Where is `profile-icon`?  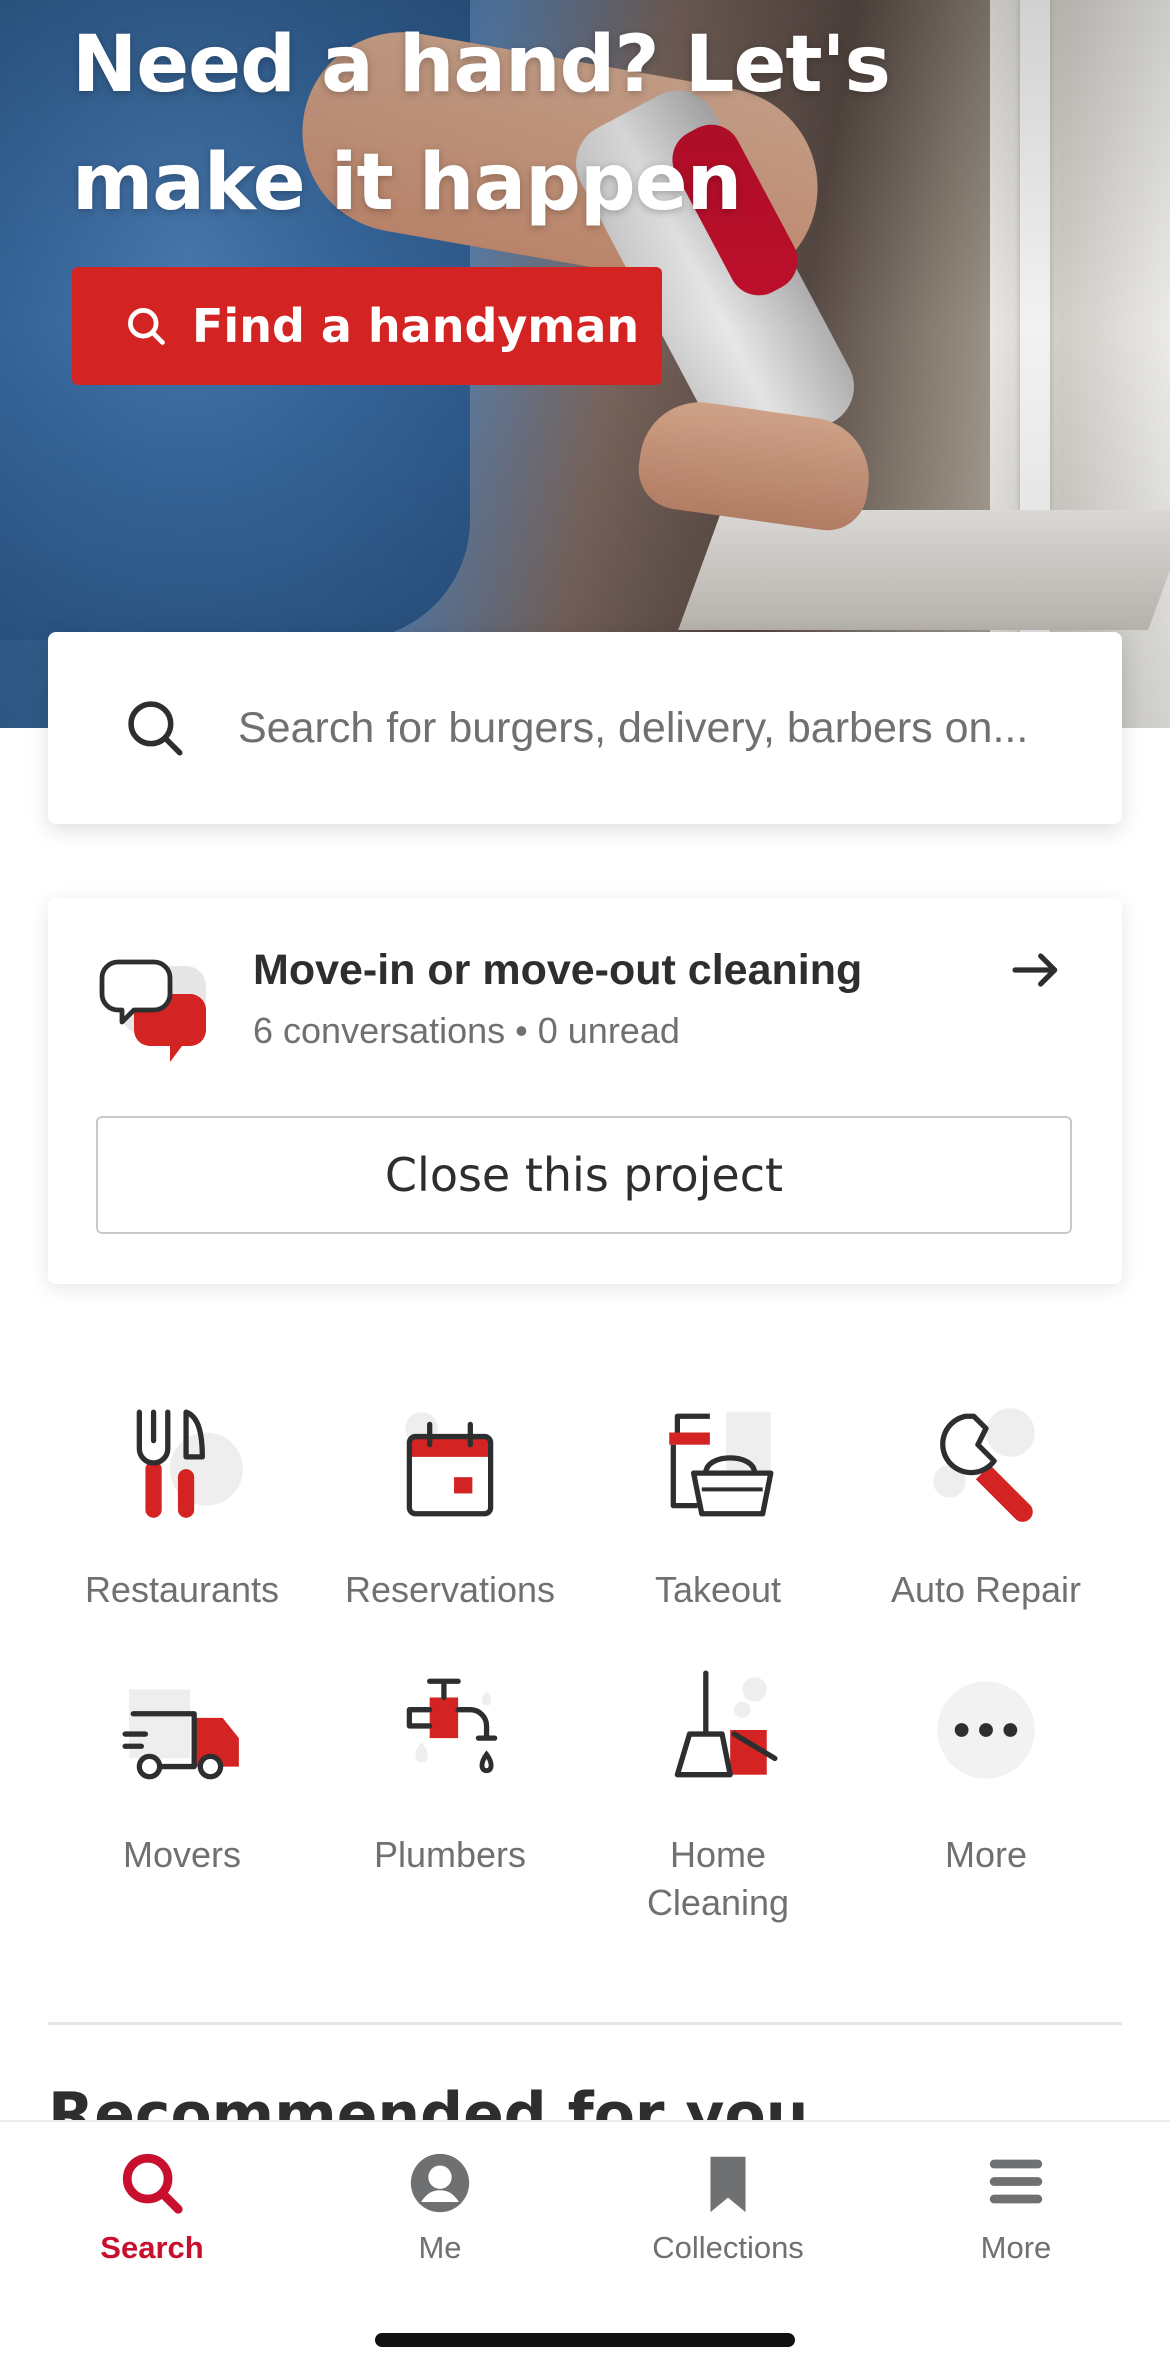
profile-icon is located at coordinates (440, 2183).